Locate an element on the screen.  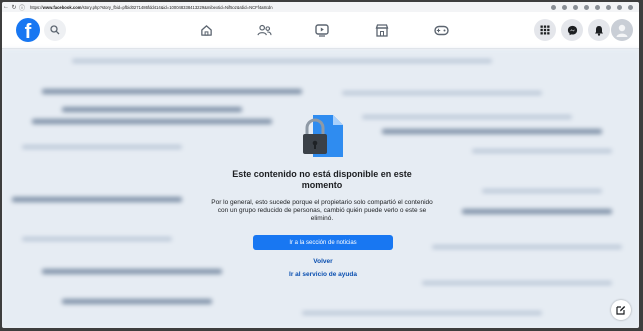
menu-button is located at coordinates (545, 30).